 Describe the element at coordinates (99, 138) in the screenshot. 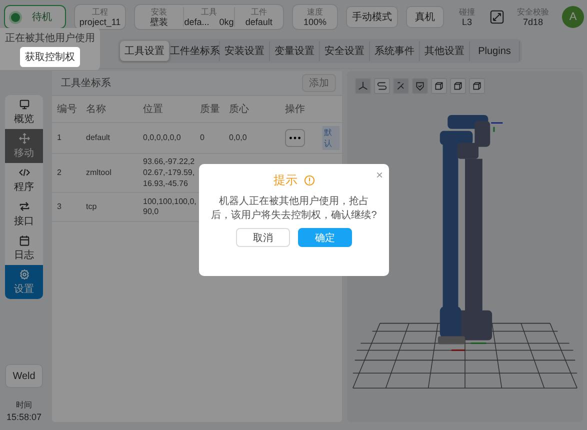

I see `table-cell-text: default` at that location.